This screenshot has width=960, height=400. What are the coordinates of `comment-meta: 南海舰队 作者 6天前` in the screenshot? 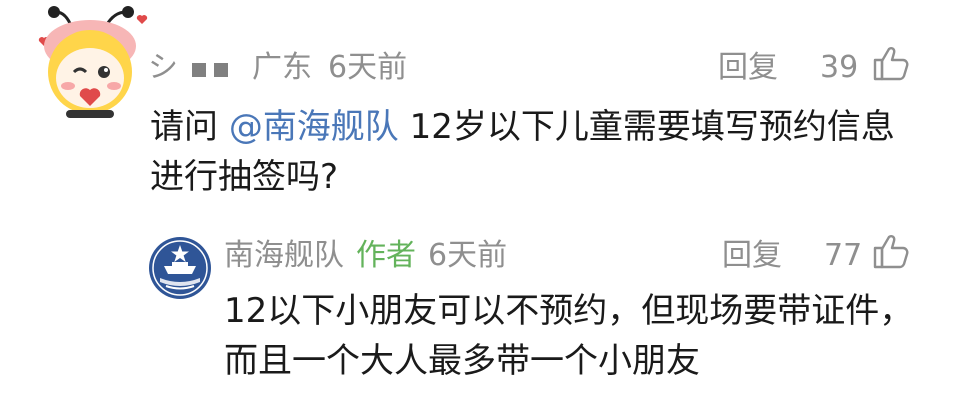 It's located at (365, 256).